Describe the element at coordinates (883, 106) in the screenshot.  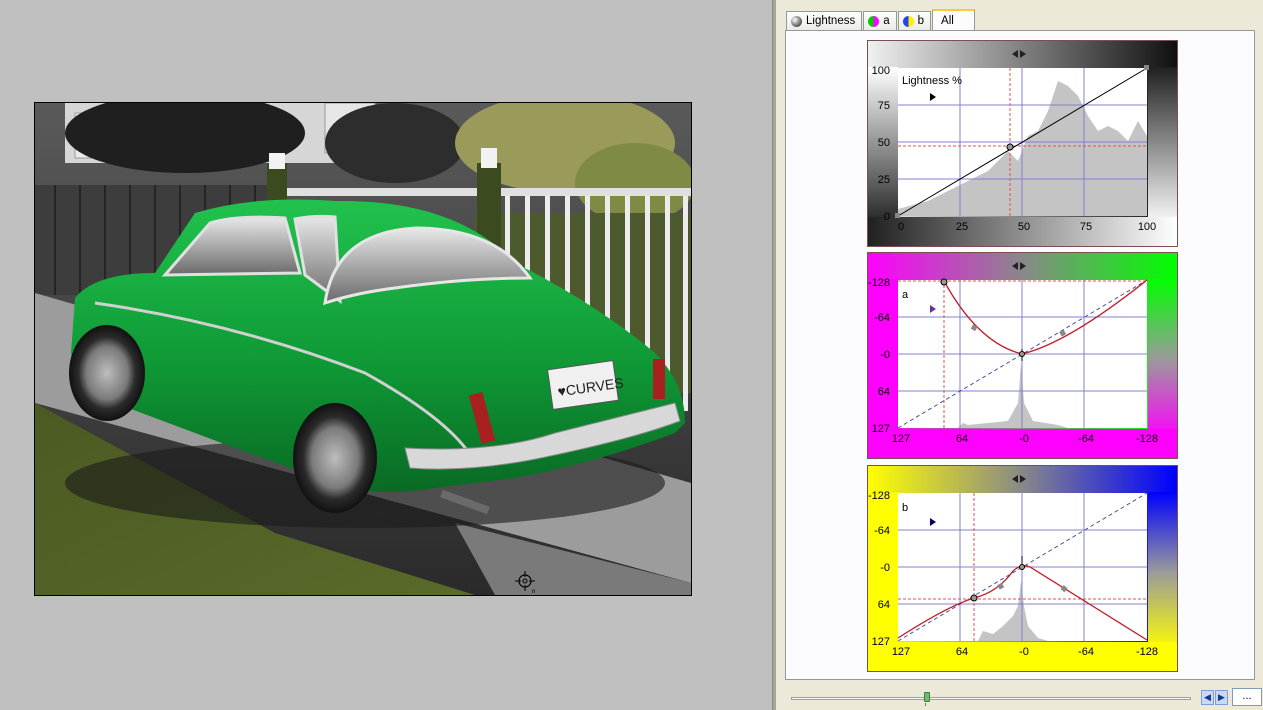
I see `y-tick: 75` at that location.